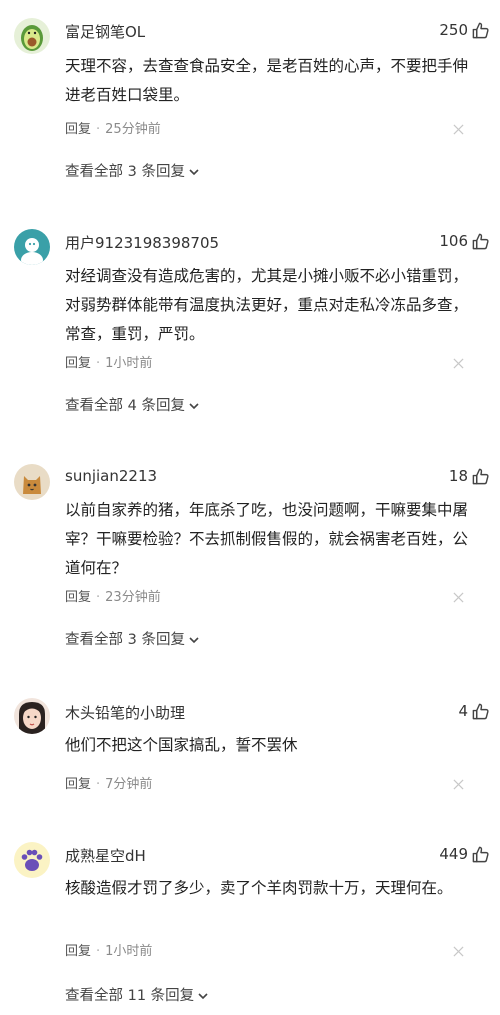 The width and height of the screenshot is (500, 1015). I want to click on comment-time: 7分钟前, so click(129, 784).